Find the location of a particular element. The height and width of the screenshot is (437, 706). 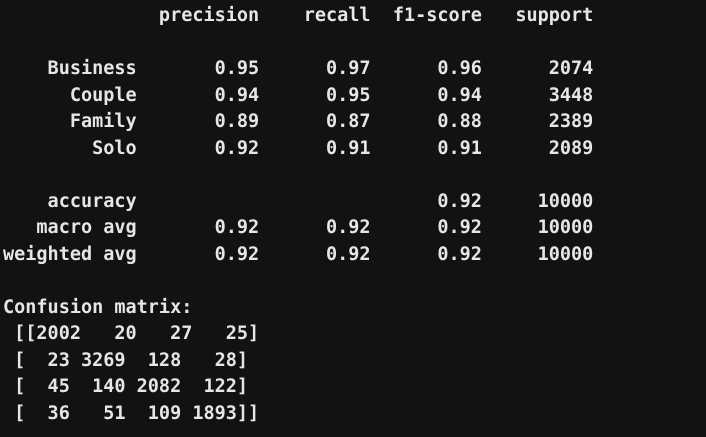

report-header-row: precision recall f1-score support is located at coordinates (298, 15).